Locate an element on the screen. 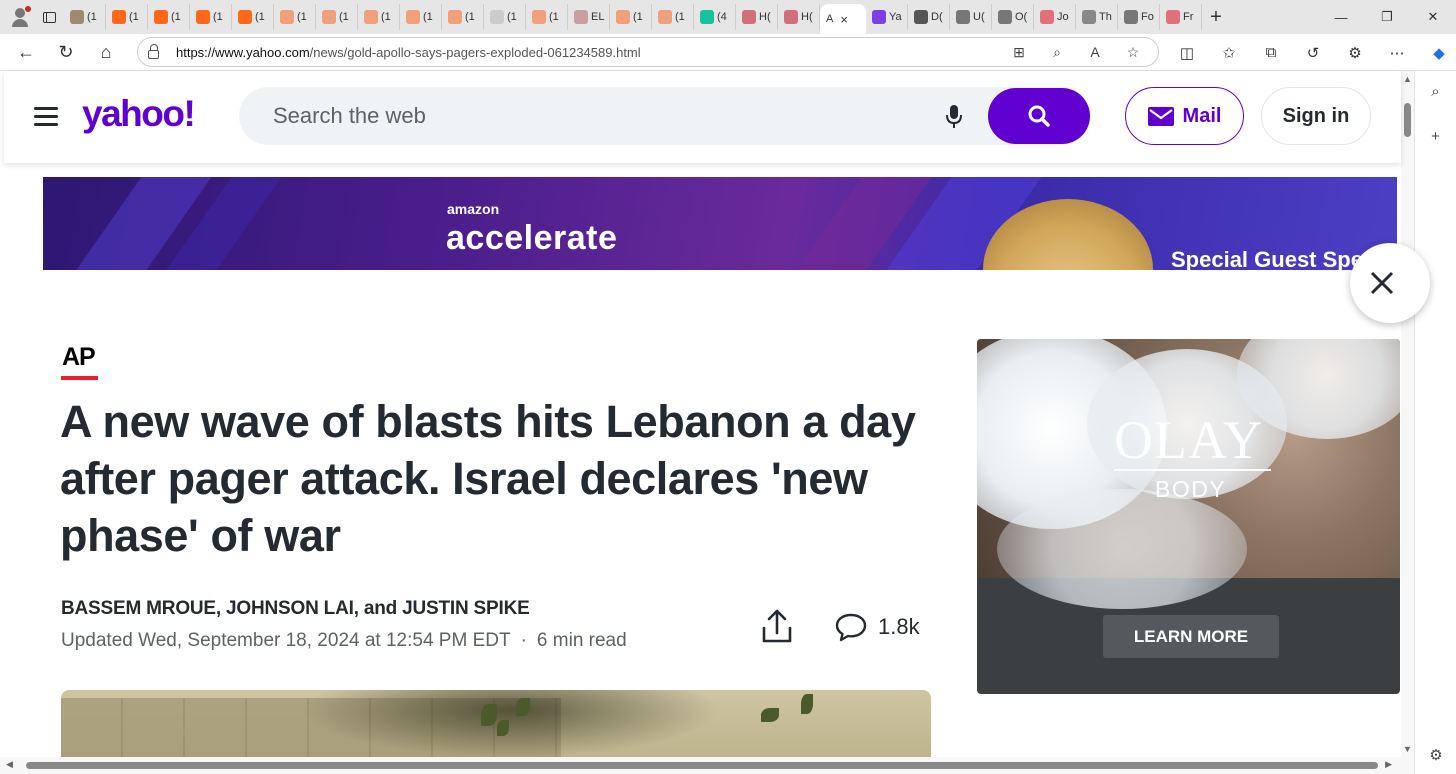  scroll-left-icon: ◀ is located at coordinates (9, 764).